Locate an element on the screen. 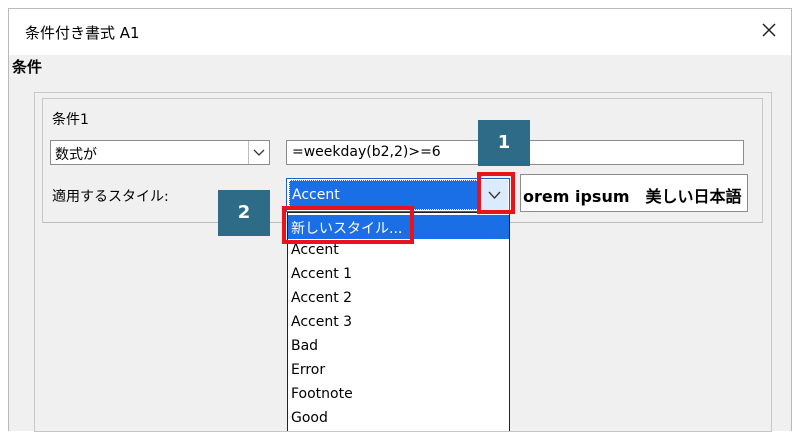 This screenshot has height=432, width=800. condition-type-select: 数式が is located at coordinates (160, 152).